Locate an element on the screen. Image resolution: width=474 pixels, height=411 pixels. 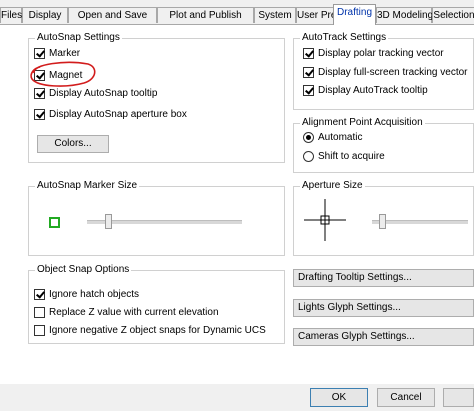
fullscreen-tracking-row: Display full-screen tracking vector is located at coordinates (385, 72).